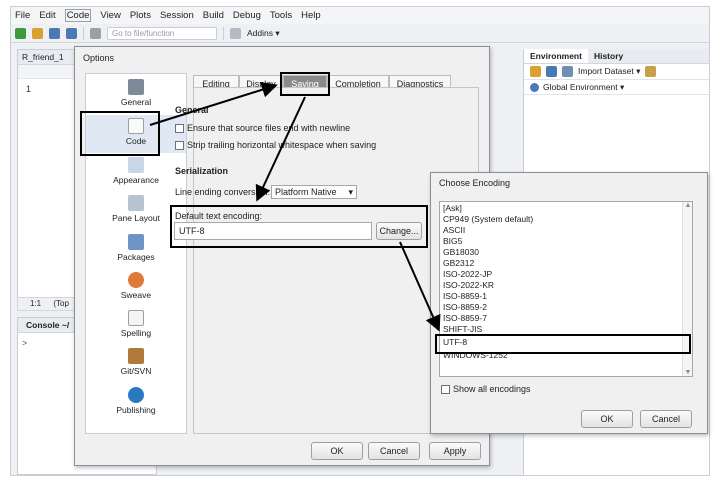 The image size is (720, 485). I want to click on menu-edit: Edit, so click(47, 15).